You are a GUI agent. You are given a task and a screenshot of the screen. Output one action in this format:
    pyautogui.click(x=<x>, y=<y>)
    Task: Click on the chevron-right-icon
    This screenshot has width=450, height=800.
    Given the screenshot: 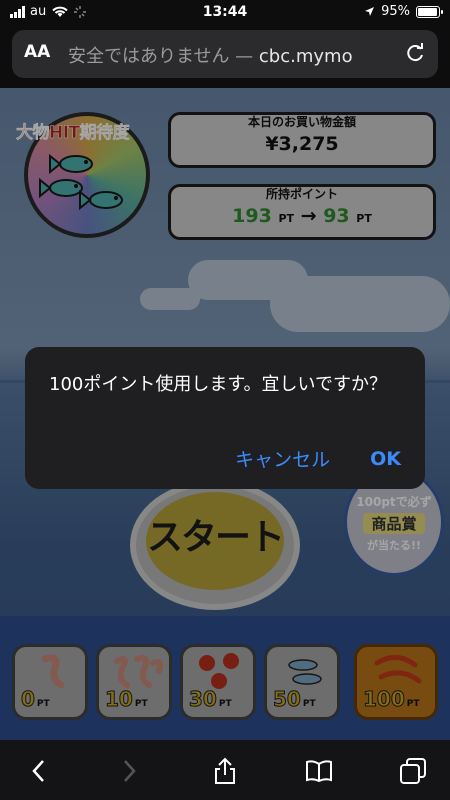 What is the action you would take?
    pyautogui.click(x=130, y=771)
    